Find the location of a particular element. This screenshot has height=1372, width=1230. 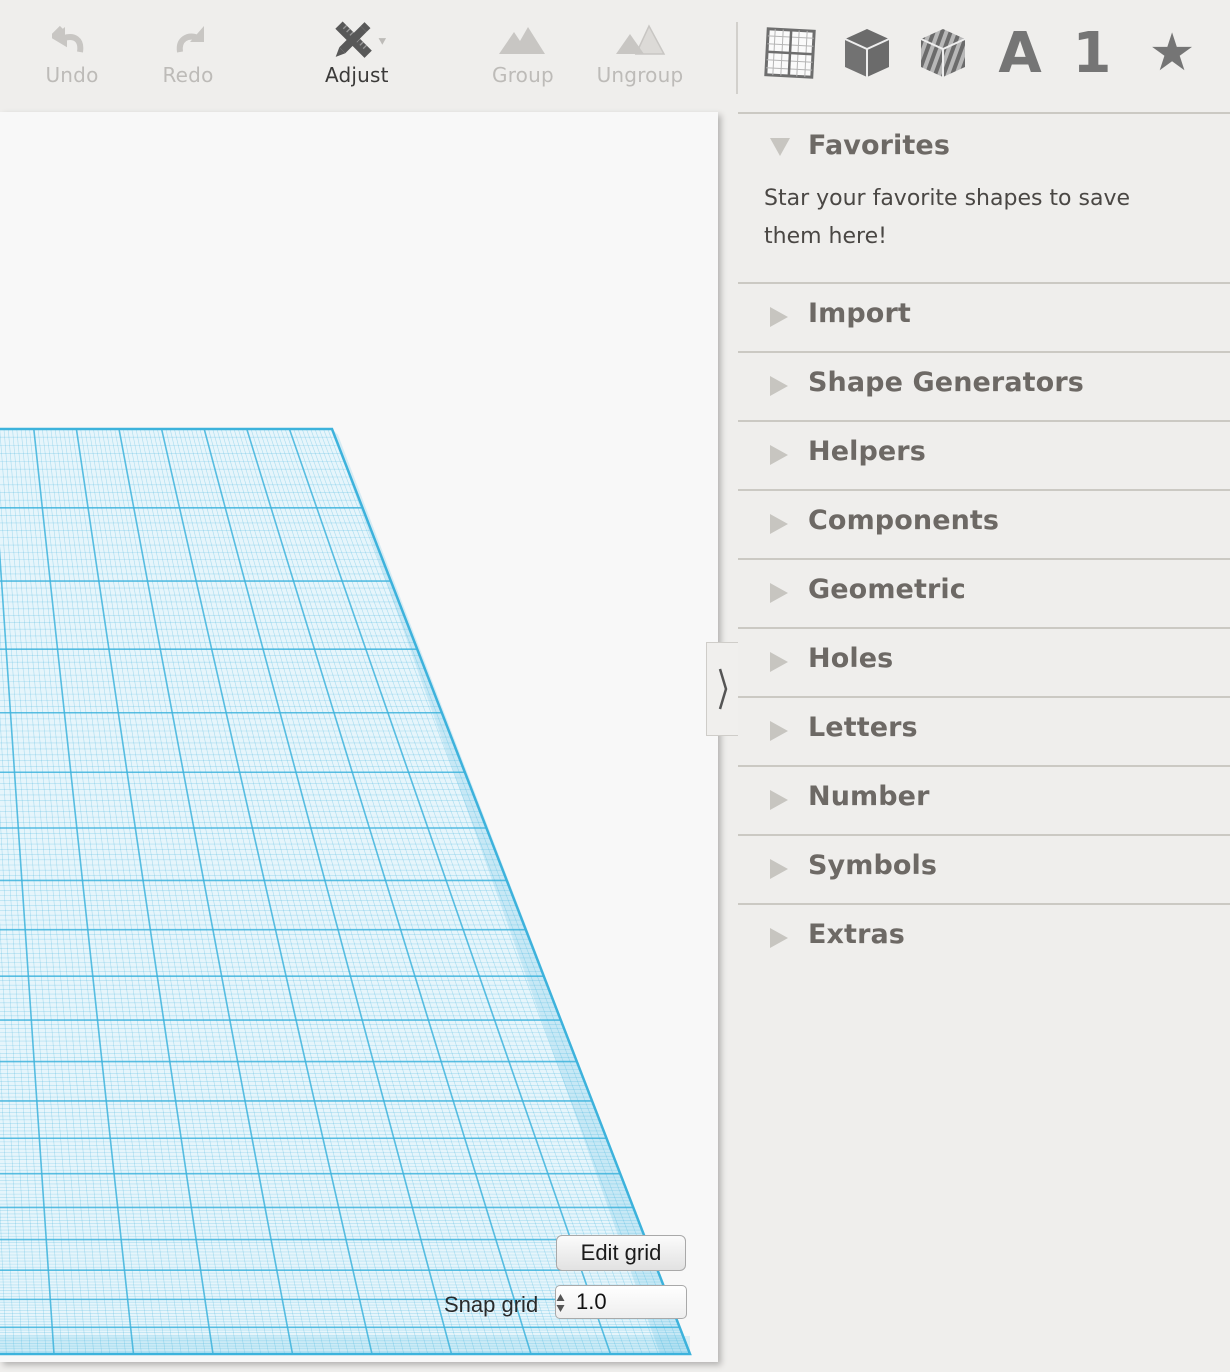

section-extras: Extras is located at coordinates (984, 937).